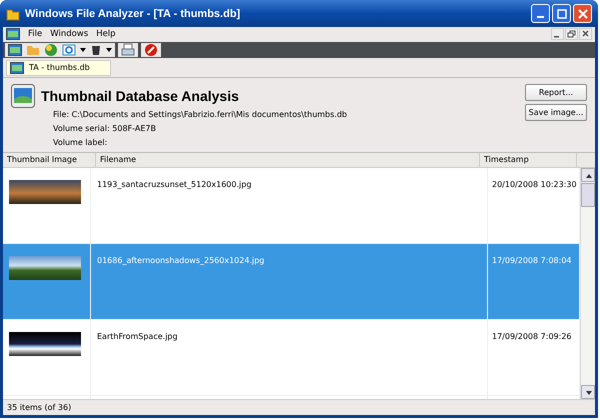 Image resolution: width=600 pixels, height=420 pixels. What do you see at coordinates (200, 115) in the screenshot?
I see `file-path: File: C:\Documents and Settings\Fabrizio.ferri\Mis documentos\thumbs.db` at bounding box center [200, 115].